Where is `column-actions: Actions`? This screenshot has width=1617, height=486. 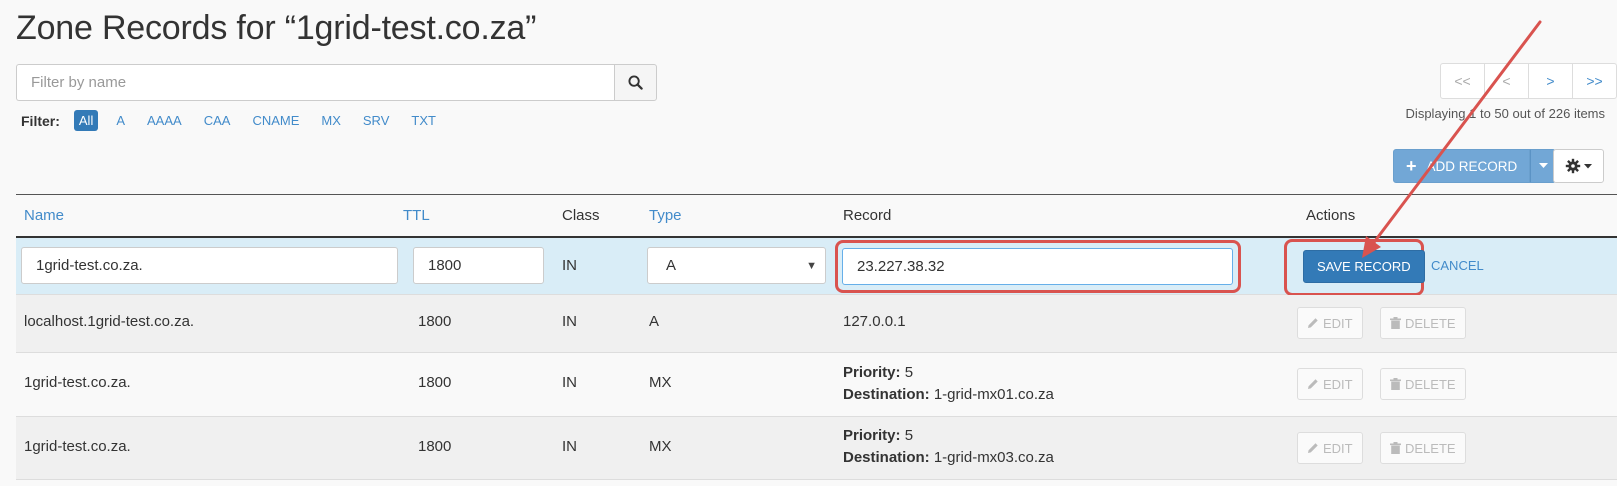
column-actions: Actions is located at coordinates (1331, 215).